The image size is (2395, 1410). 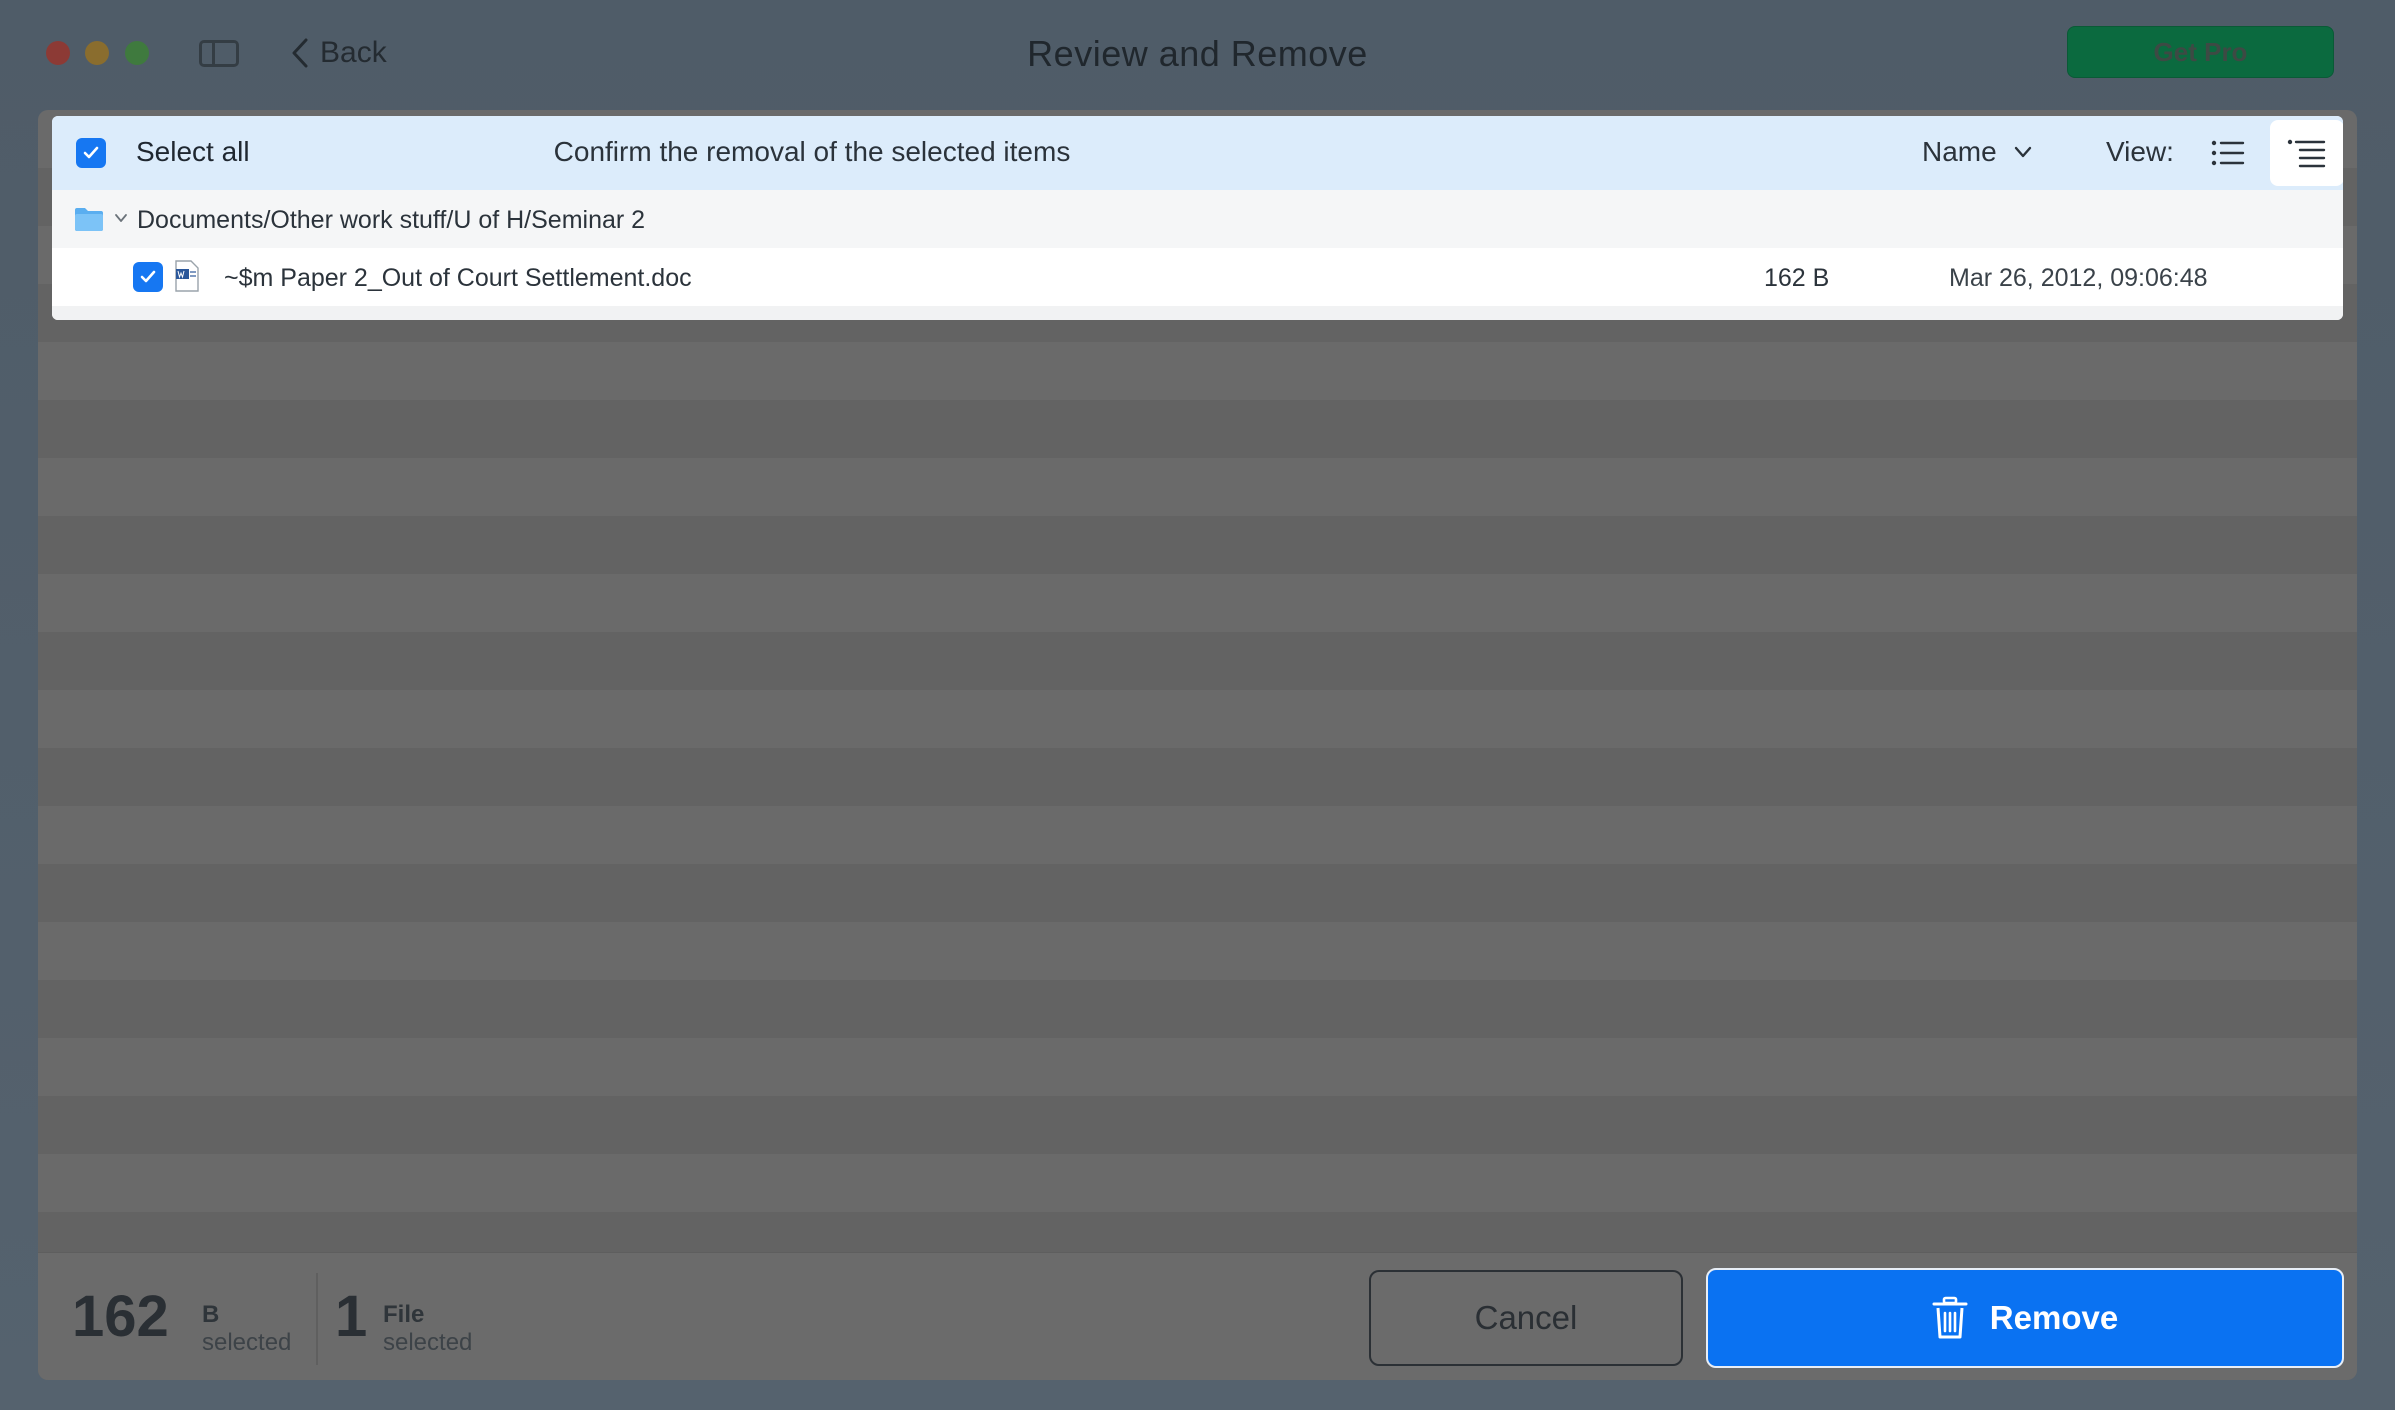 I want to click on cancel-button: Cancel, so click(x=1526, y=1318).